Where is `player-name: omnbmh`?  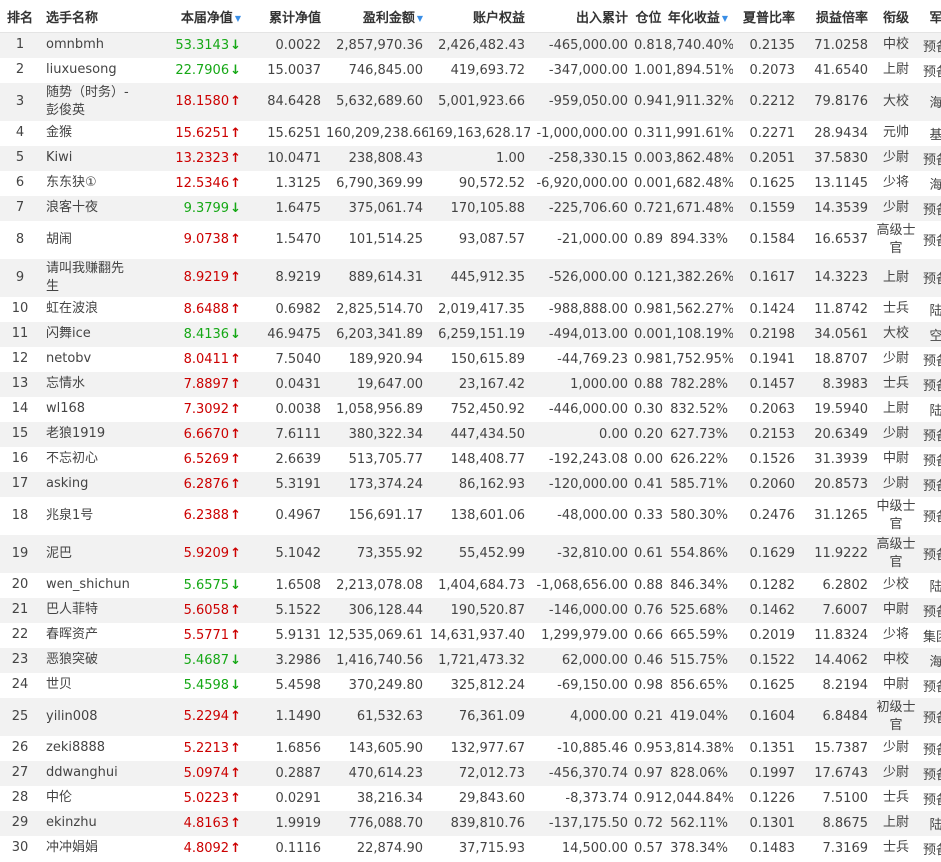 player-name: omnbmh is located at coordinates (87, 45).